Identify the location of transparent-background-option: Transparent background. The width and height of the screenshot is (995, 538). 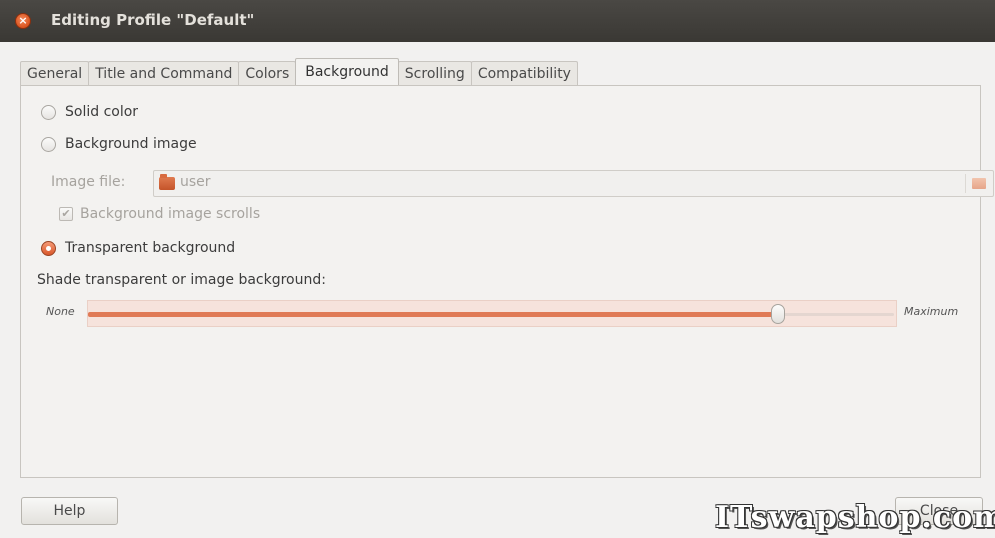
(138, 248).